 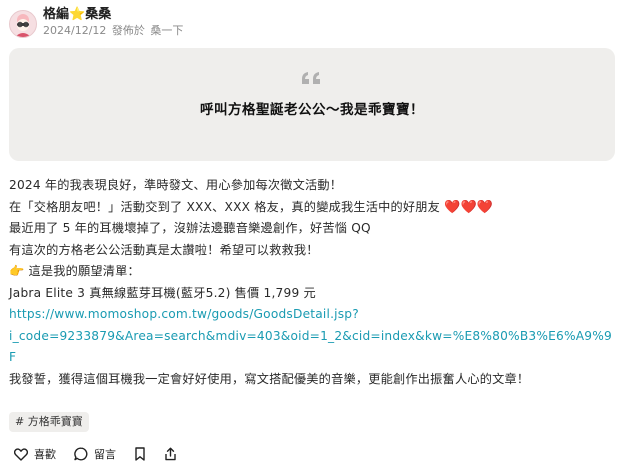 I want to click on body-line: 最近用了 5 年的耳機壞掉了，沒辦法邊聽音樂邊創作，好苦惱 QQ, so click(x=190, y=228).